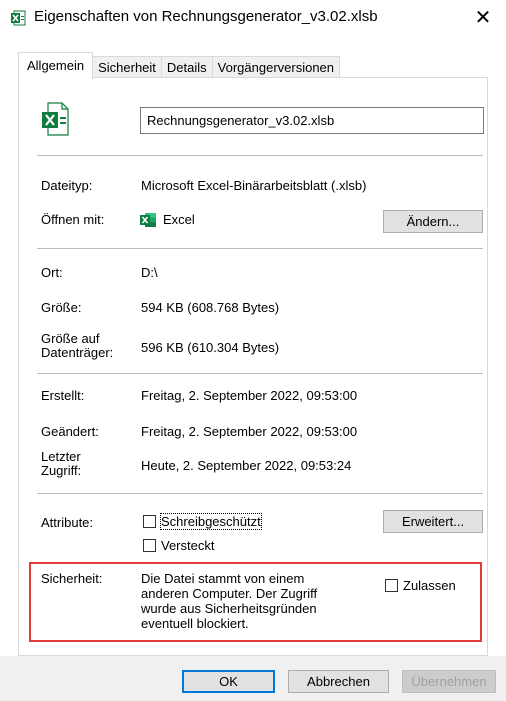 The height and width of the screenshot is (701, 506). Describe the element at coordinates (391, 585) in the screenshot. I see `unblock-checkbox` at that location.